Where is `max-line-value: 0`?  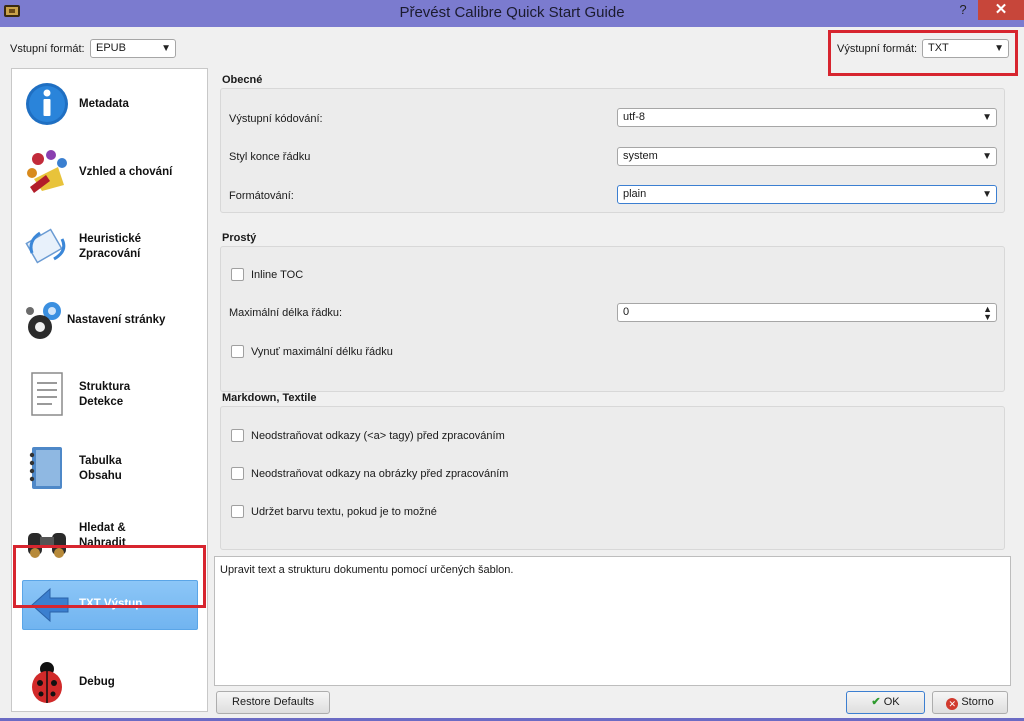
max-line-value: 0 is located at coordinates (626, 312).